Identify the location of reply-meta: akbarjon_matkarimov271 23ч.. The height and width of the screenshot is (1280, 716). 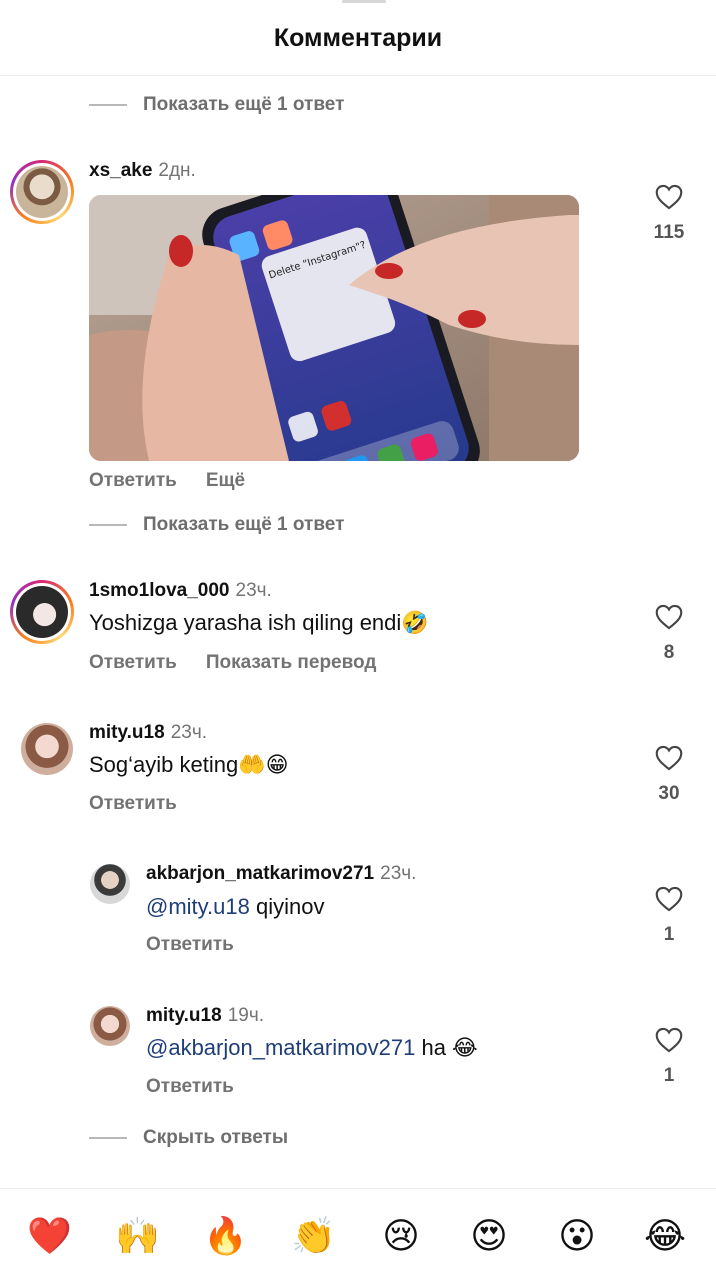
(281, 874).